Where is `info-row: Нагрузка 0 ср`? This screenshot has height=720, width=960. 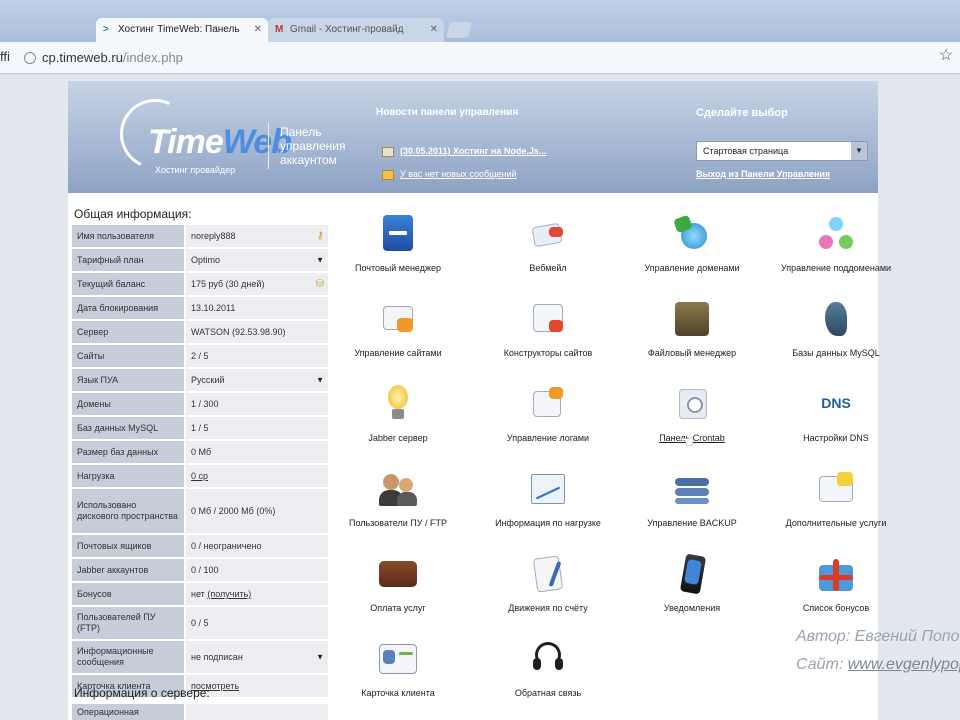
info-row: Нагрузка 0 ср is located at coordinates (200, 476).